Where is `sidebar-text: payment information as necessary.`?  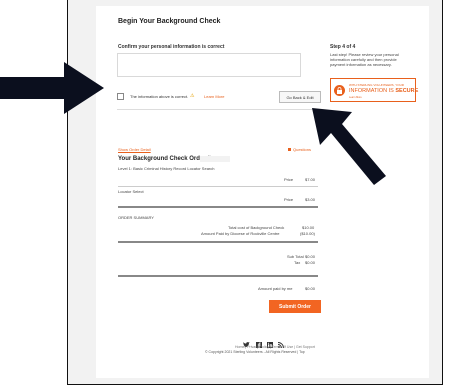 sidebar-text: payment information as necessary. is located at coordinates (361, 64).